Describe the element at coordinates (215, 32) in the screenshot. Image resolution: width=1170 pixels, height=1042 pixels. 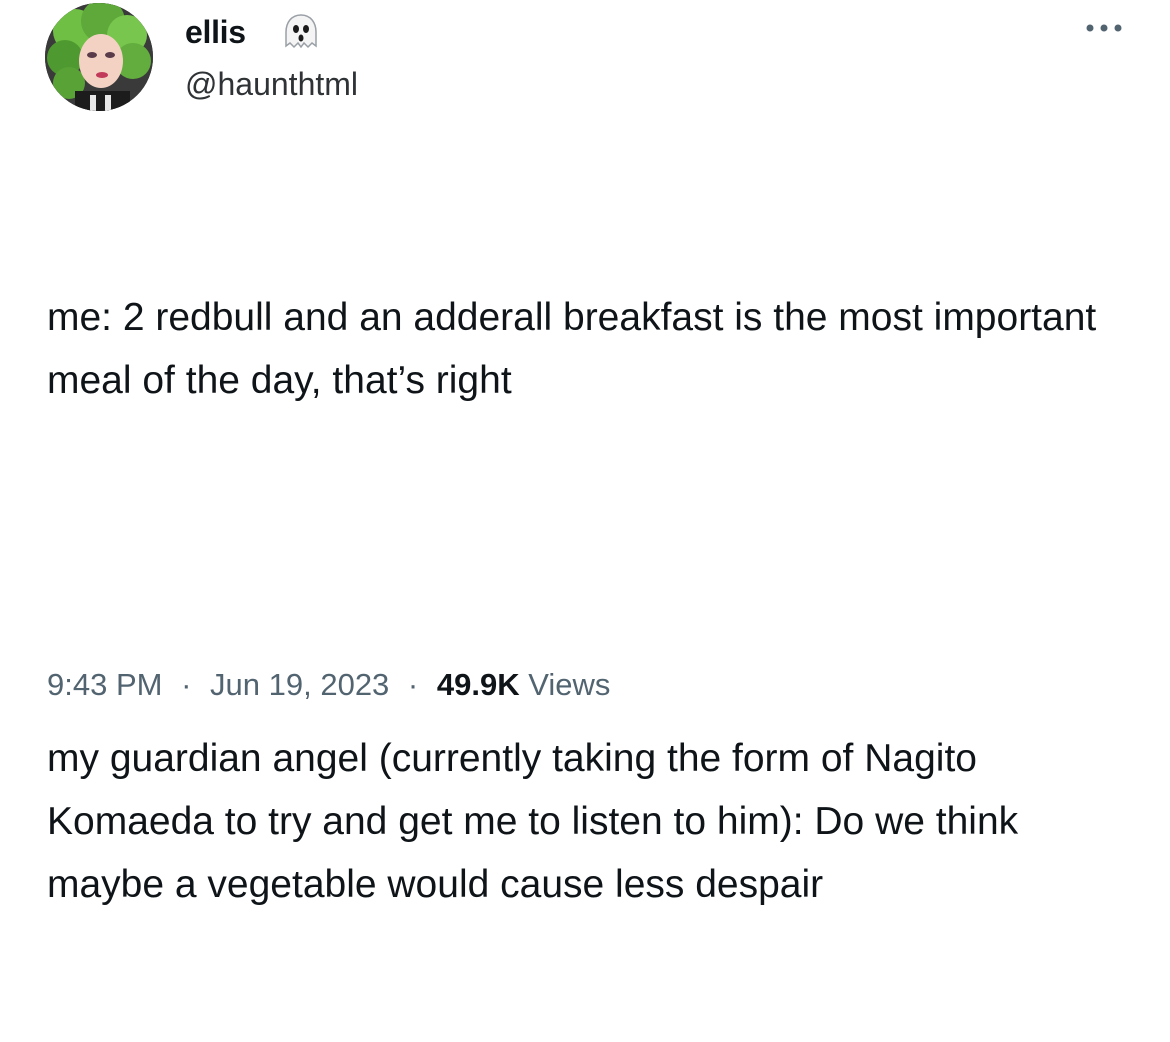
I see `display-name: ellis` at that location.